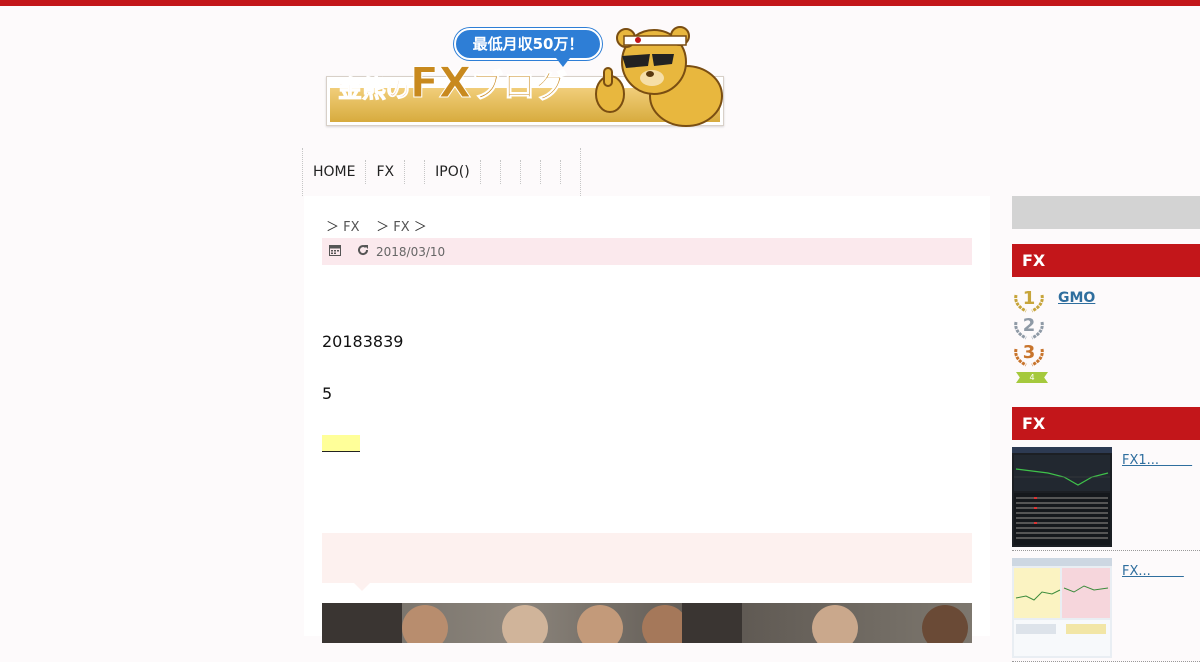 The height and width of the screenshot is (662, 1200). I want to click on ranking-number: 1, so click(1029, 298).